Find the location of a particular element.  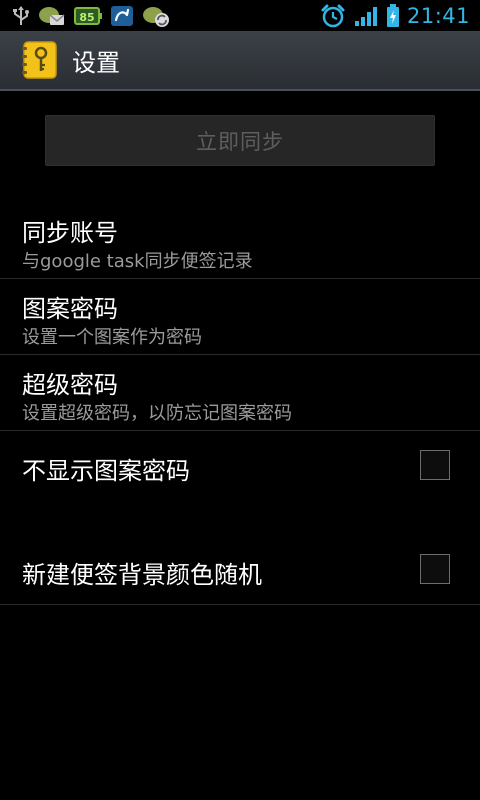

page-title: 设置 is located at coordinates (96, 62).